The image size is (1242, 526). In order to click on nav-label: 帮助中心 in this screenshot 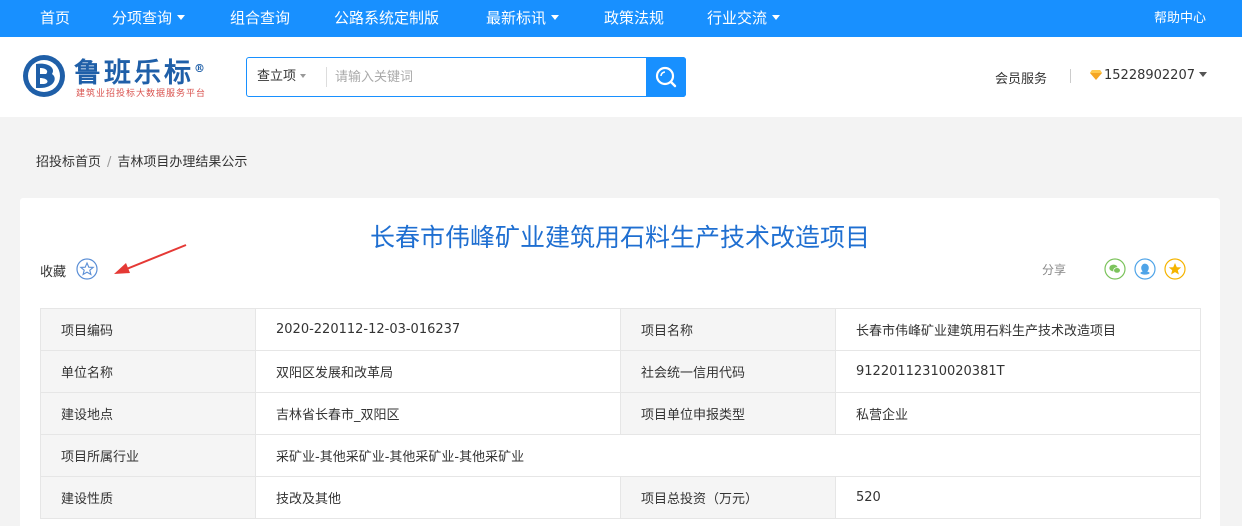, I will do `click(1180, 18)`.